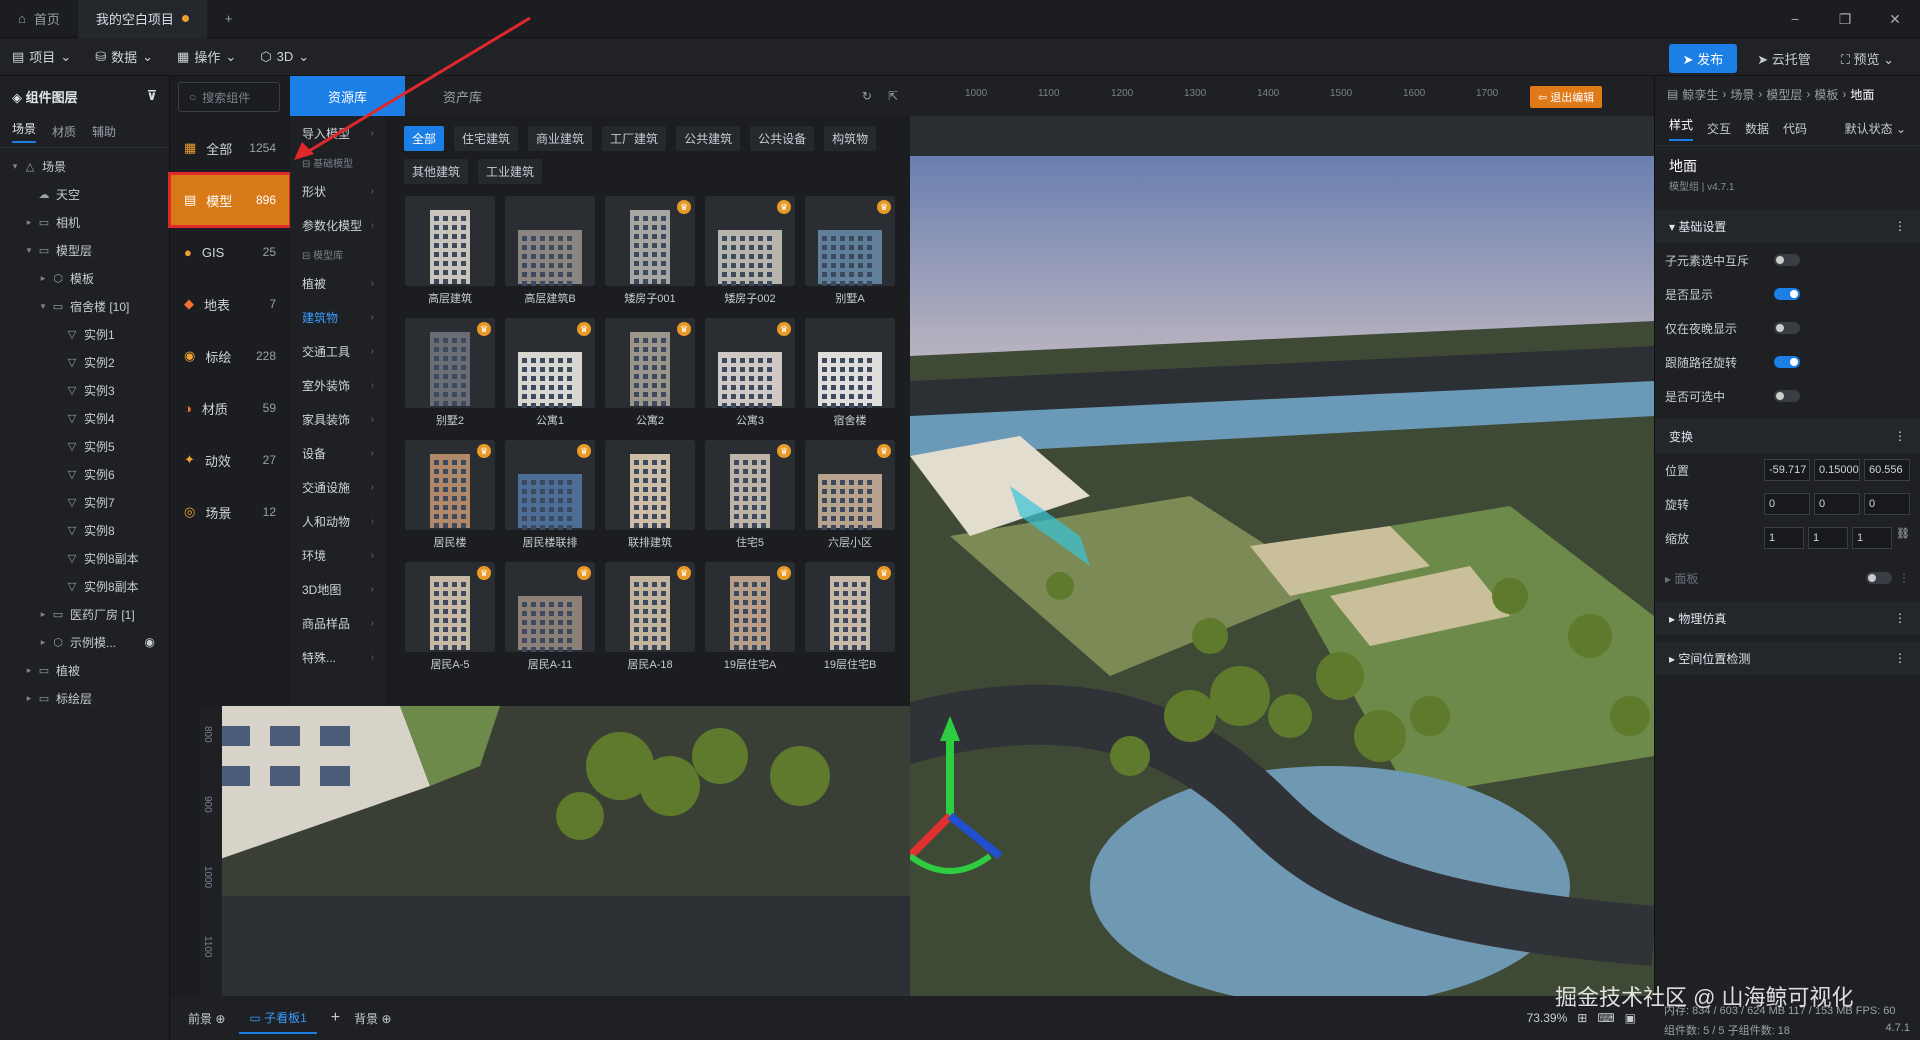  I want to click on category-item: ▤ 模型 896, so click(230, 200).